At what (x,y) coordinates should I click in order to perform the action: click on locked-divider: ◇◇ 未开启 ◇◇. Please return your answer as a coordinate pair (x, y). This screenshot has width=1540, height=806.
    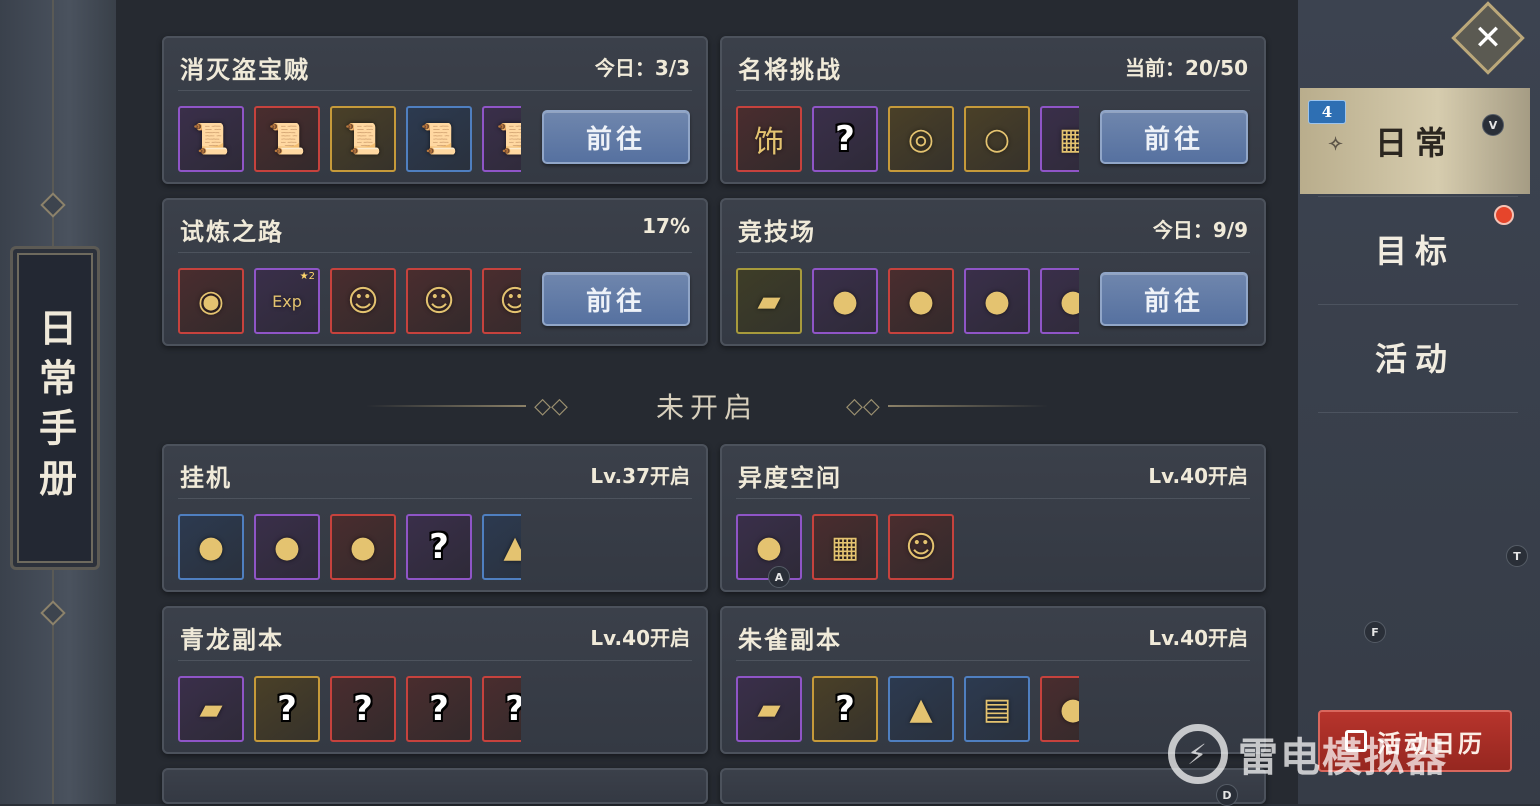
    Looking at the image, I should click on (707, 406).